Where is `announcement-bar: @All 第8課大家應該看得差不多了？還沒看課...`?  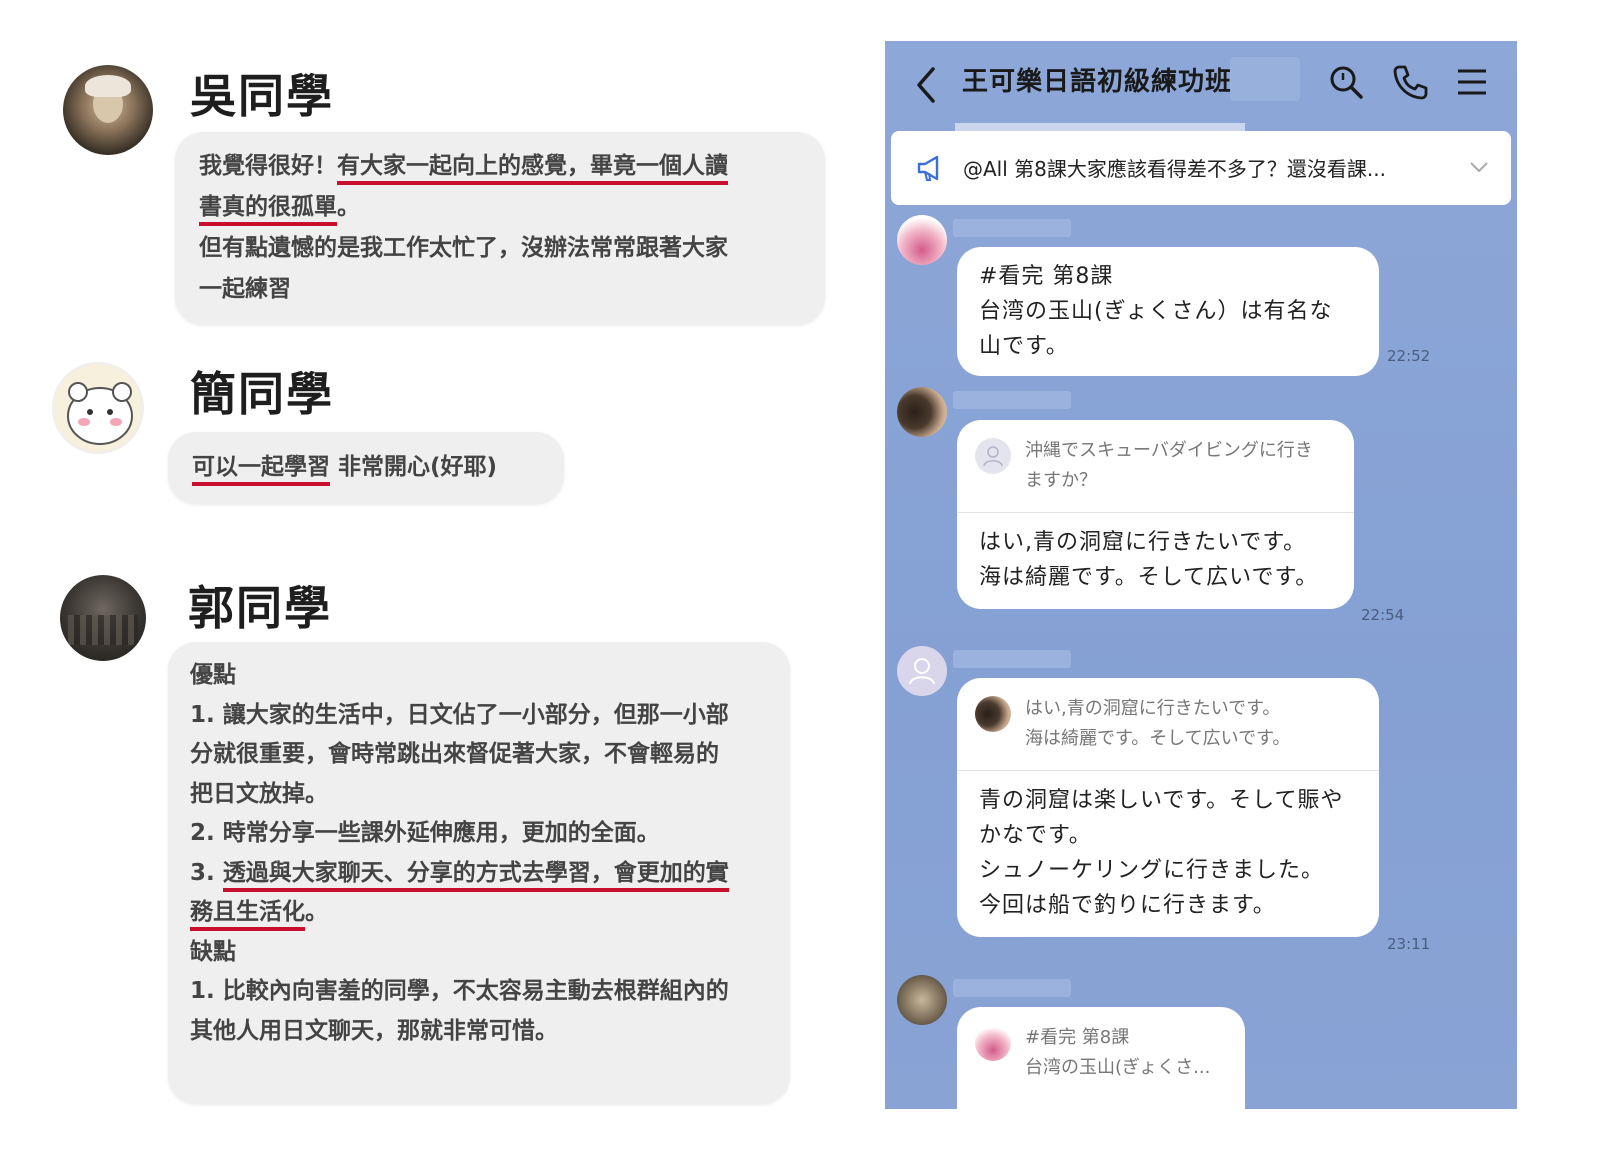
announcement-bar: @All 第8課大家應該看得差不多了？還沒看課... is located at coordinates (1201, 168).